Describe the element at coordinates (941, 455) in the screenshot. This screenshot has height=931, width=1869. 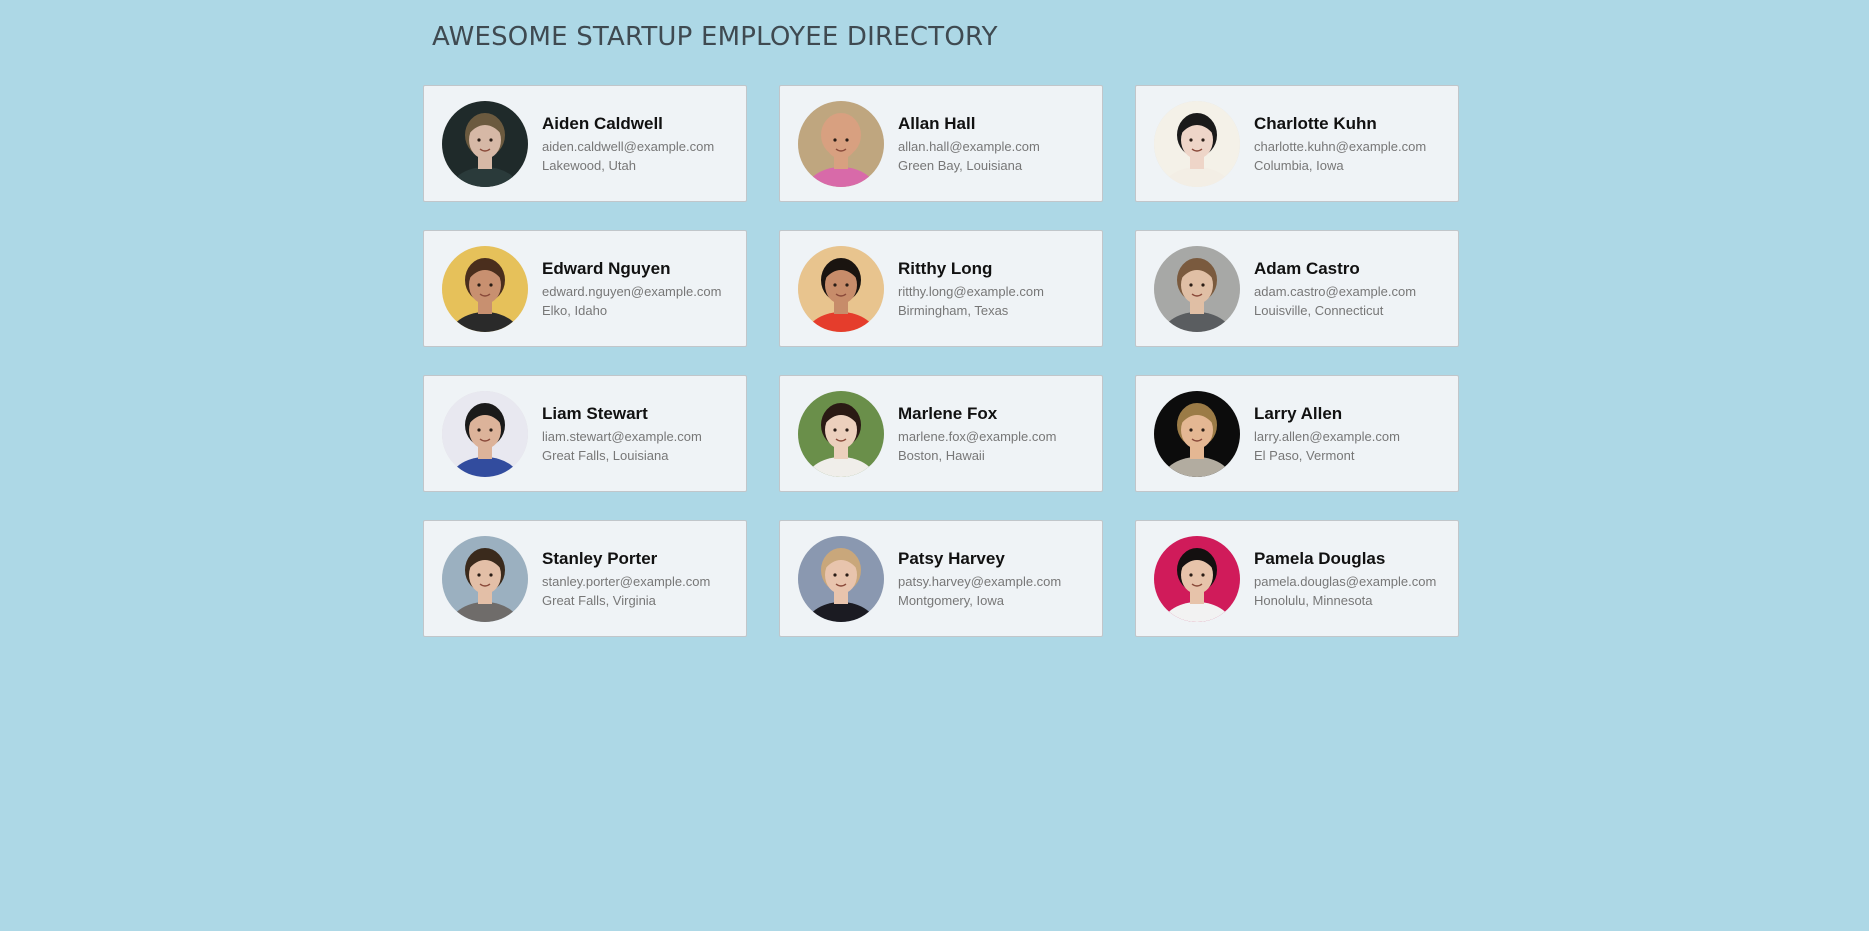
I see `employee-location: Boston, Hawaii` at that location.